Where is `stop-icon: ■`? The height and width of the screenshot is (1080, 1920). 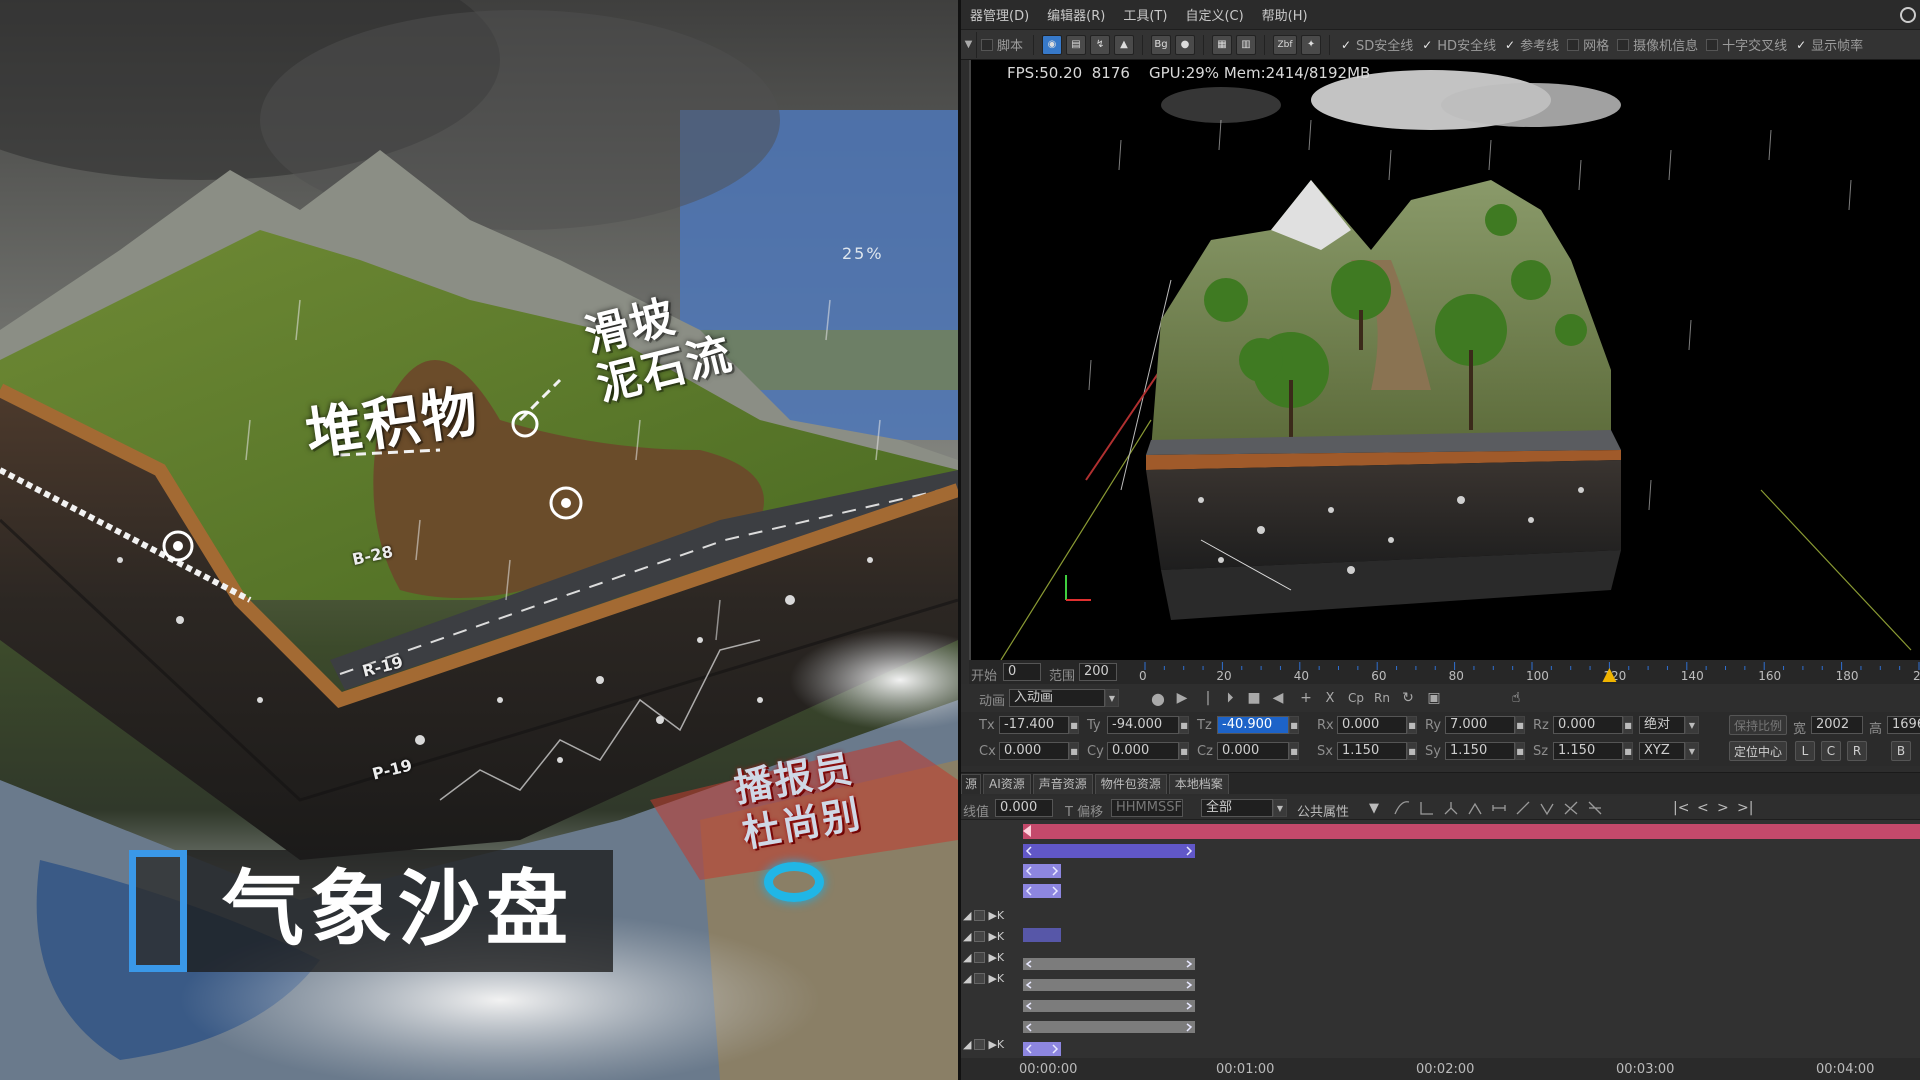
stop-icon: ■ is located at coordinates (1254, 698).